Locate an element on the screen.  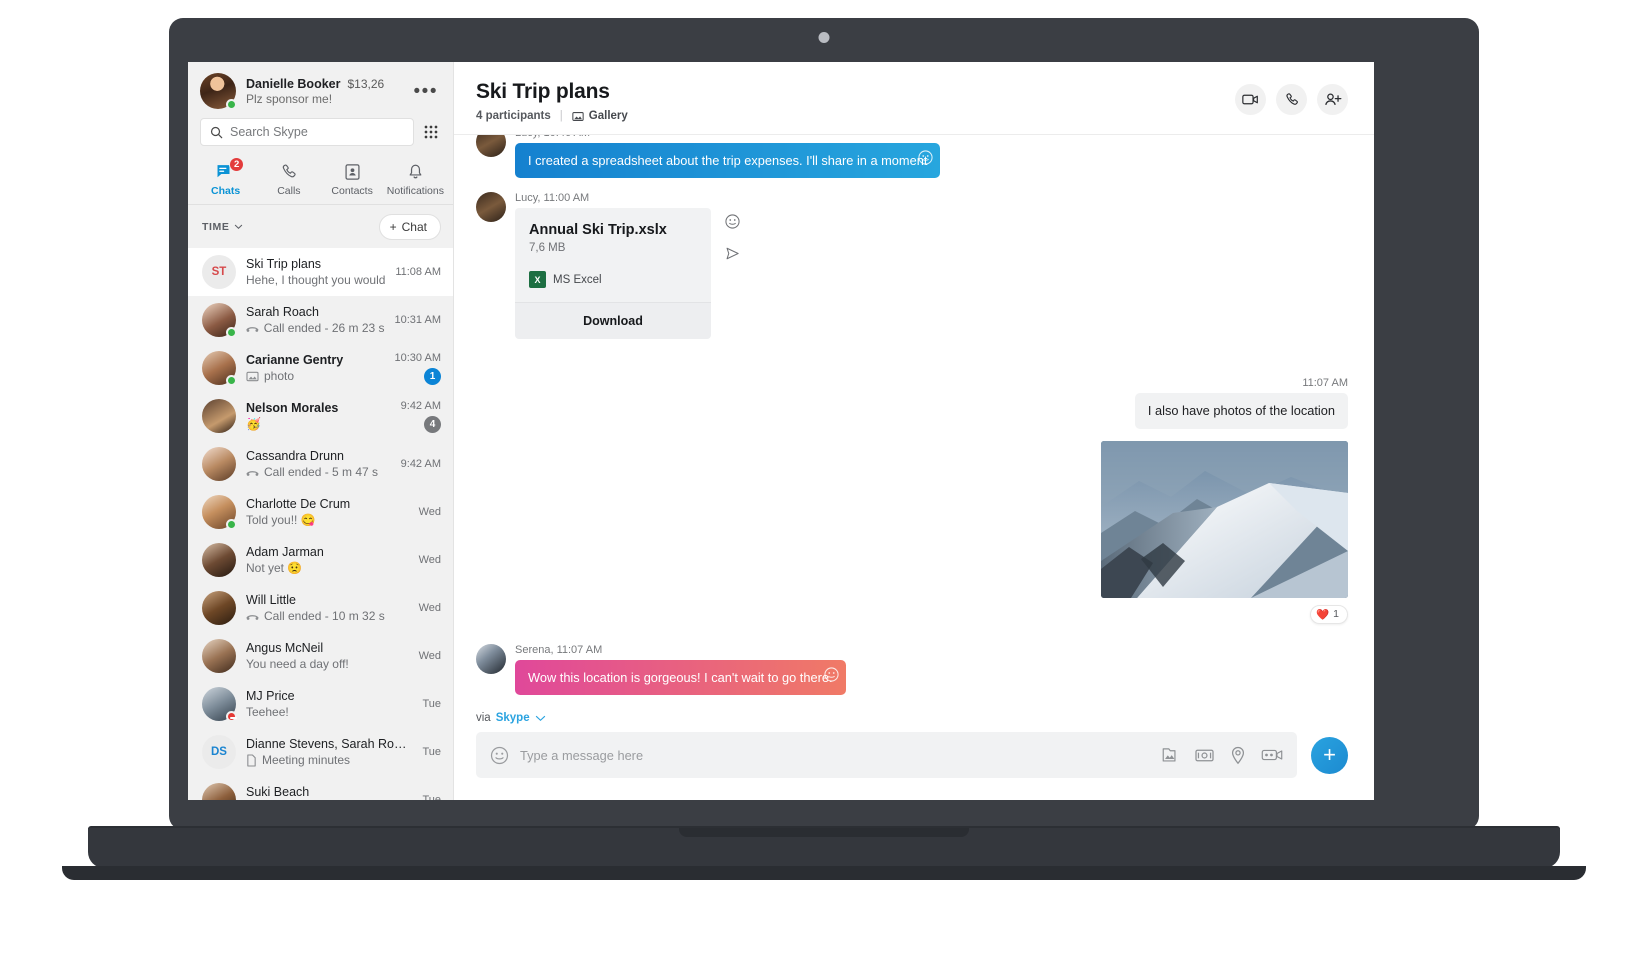
video-message-icon is located at coordinates (1272, 755).